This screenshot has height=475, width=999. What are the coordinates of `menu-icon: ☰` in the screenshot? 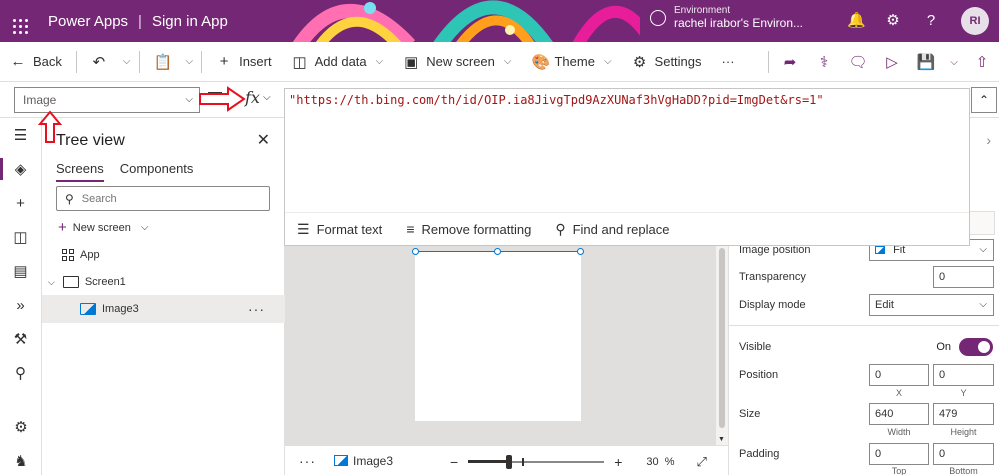 It's located at (20, 135).